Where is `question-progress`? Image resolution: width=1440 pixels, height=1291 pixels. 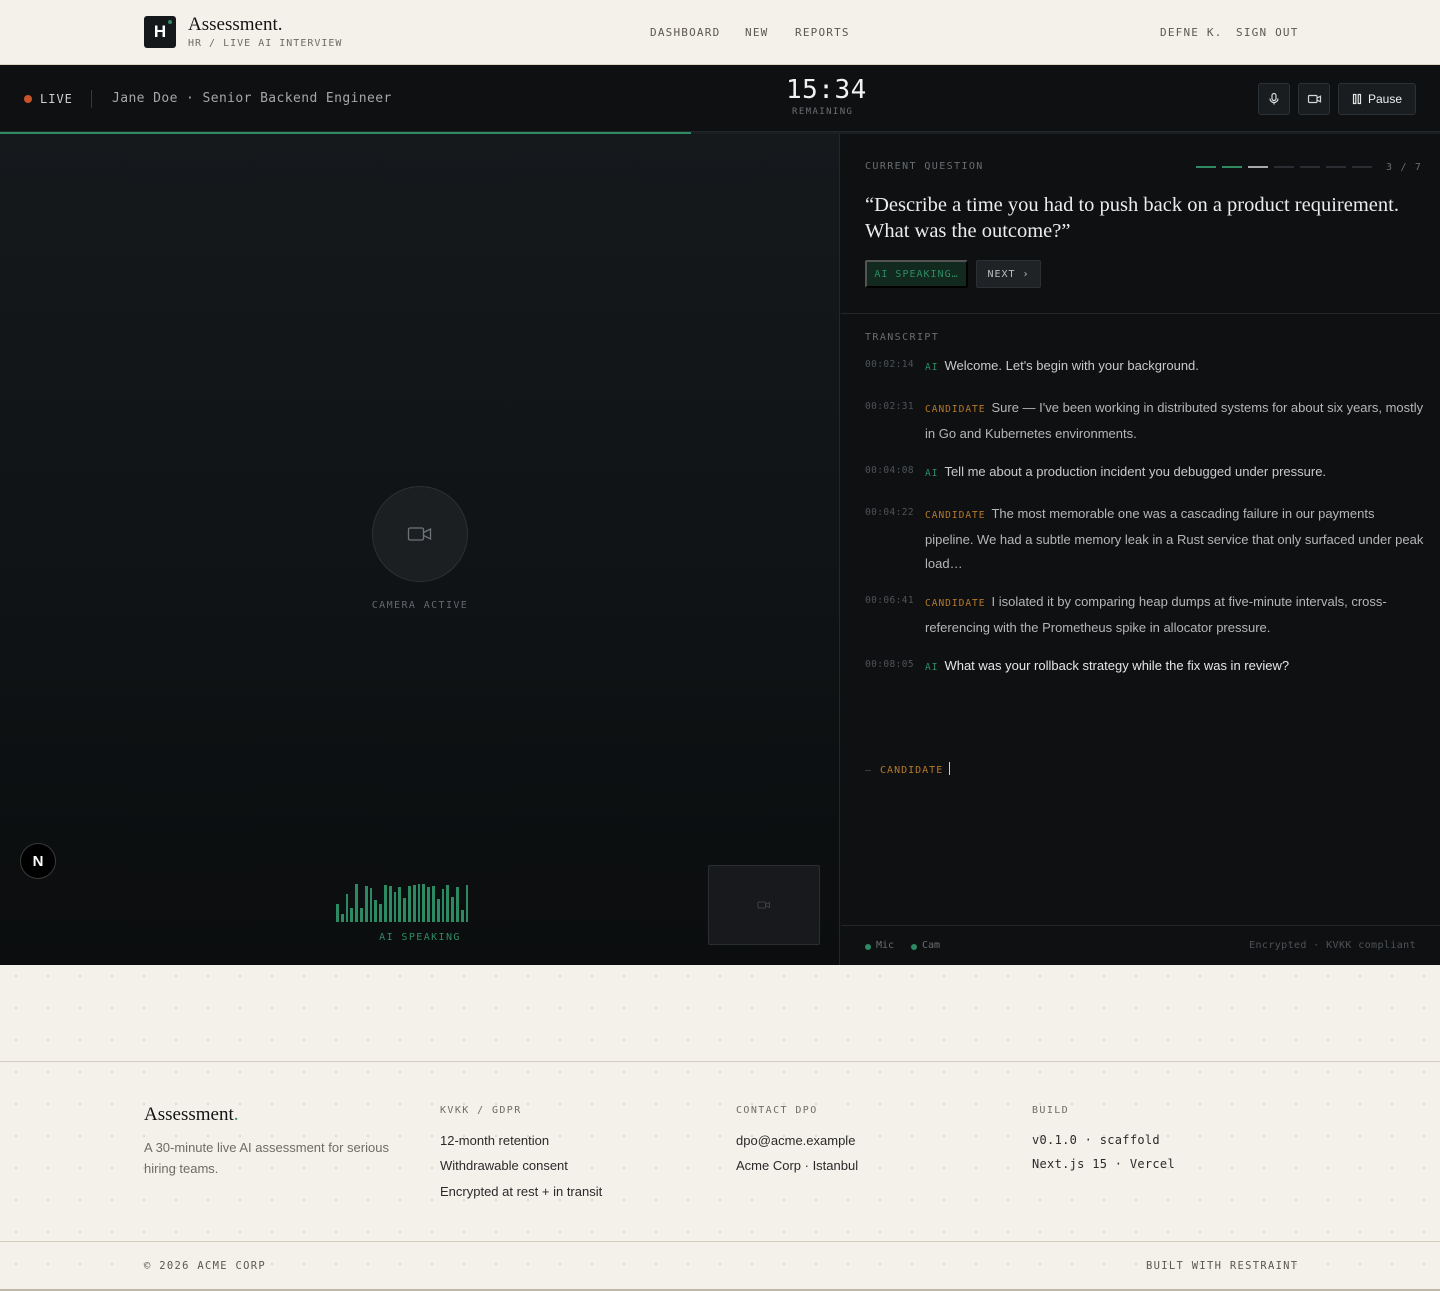
question-progress is located at coordinates (1284, 167).